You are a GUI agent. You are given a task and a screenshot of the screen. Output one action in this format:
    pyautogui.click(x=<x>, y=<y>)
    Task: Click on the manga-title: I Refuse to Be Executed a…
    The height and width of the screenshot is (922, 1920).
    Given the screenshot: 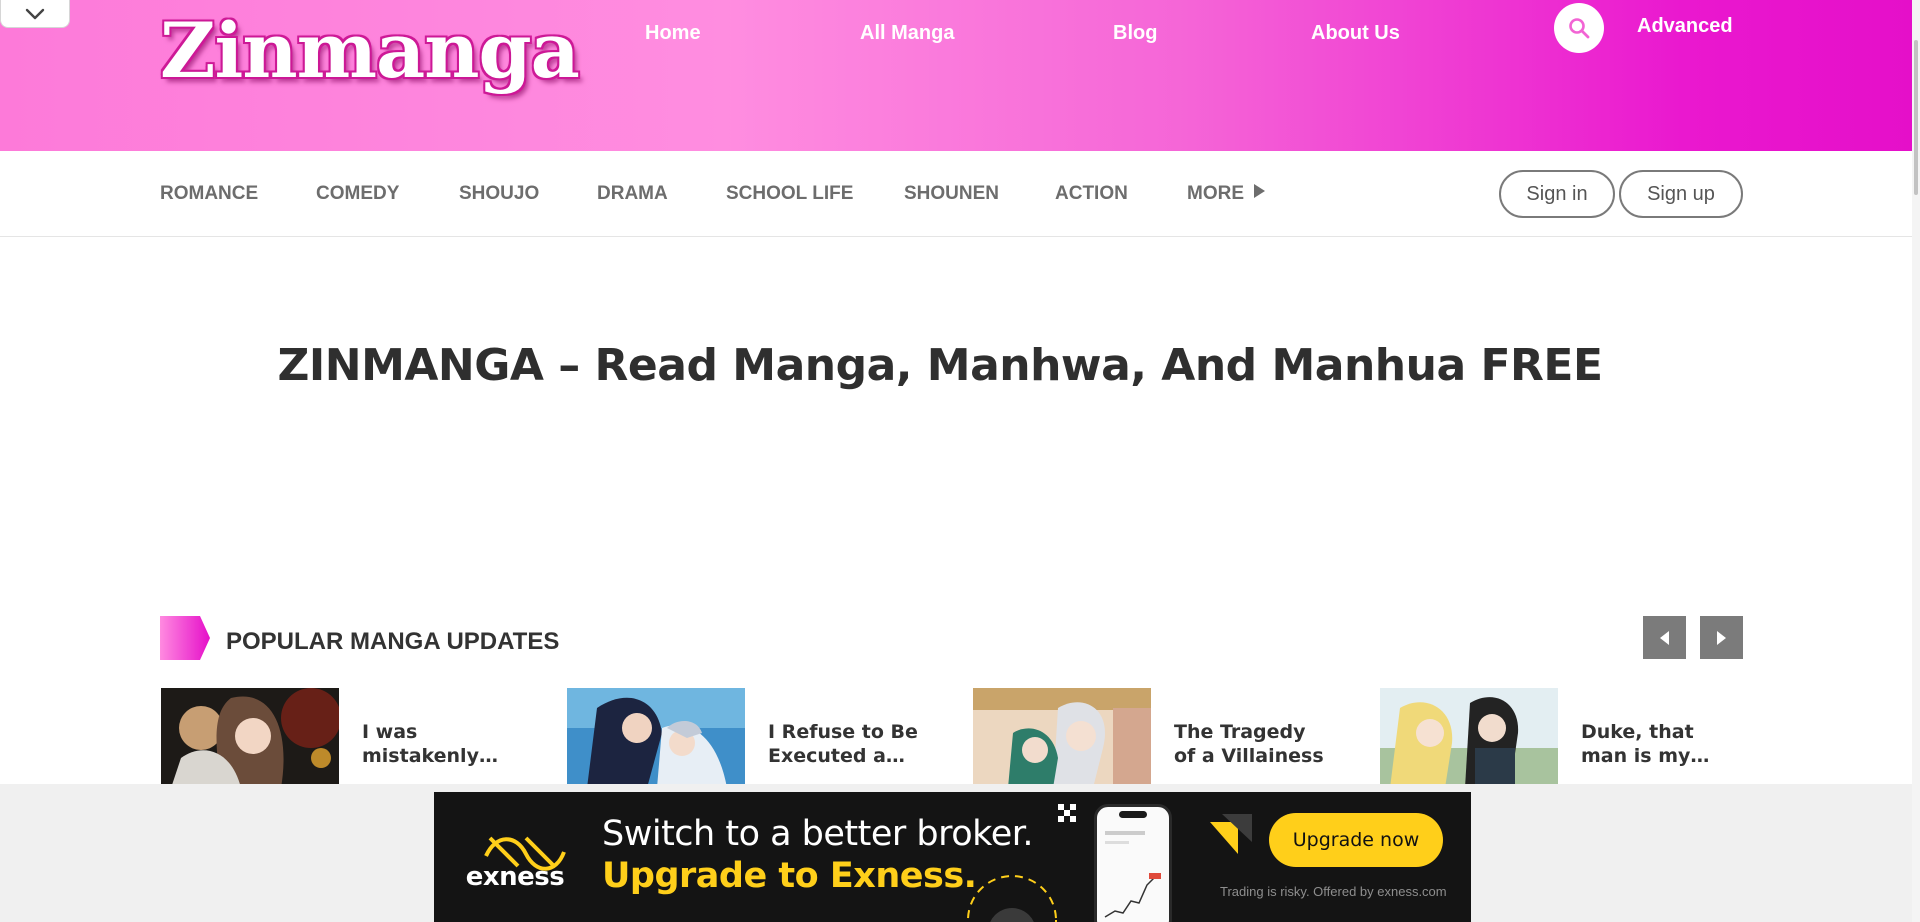 What is the action you would take?
    pyautogui.click(x=843, y=744)
    